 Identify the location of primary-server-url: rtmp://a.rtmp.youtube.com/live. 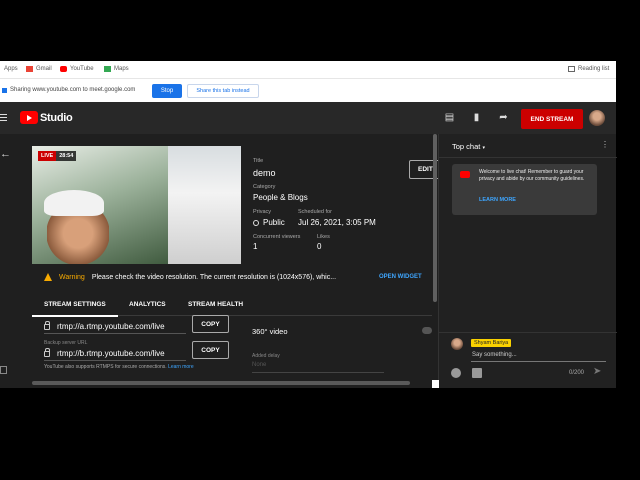
(115, 327).